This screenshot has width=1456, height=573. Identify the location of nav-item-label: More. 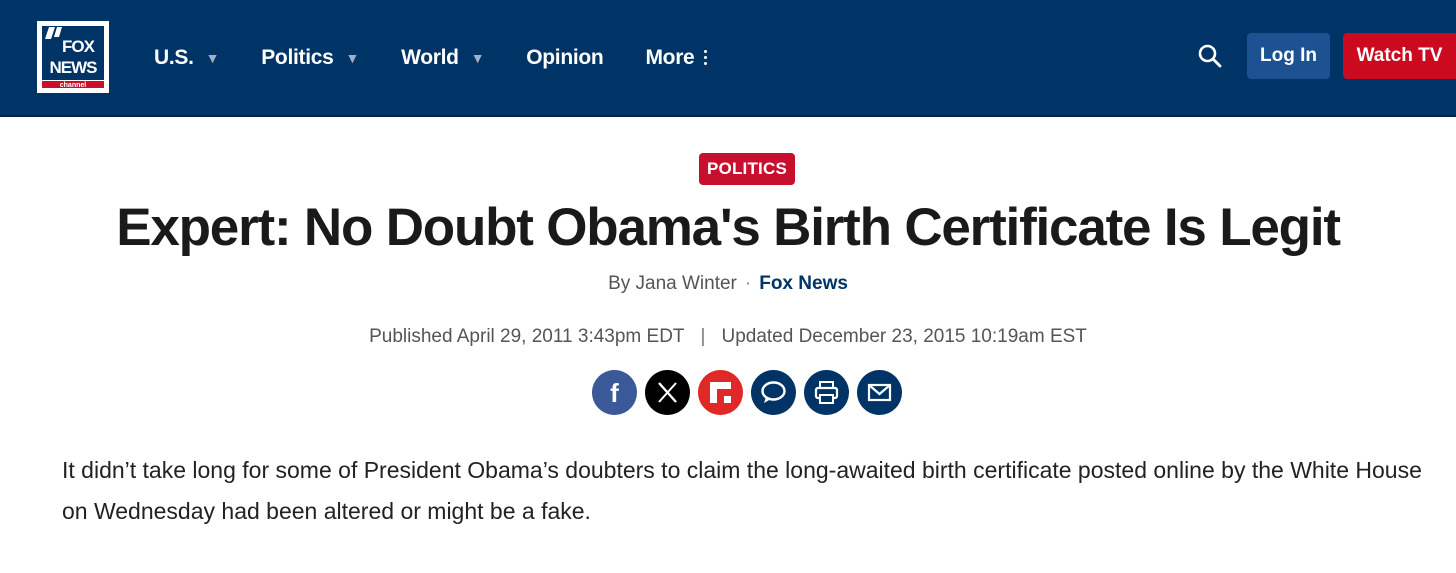
(670, 57).